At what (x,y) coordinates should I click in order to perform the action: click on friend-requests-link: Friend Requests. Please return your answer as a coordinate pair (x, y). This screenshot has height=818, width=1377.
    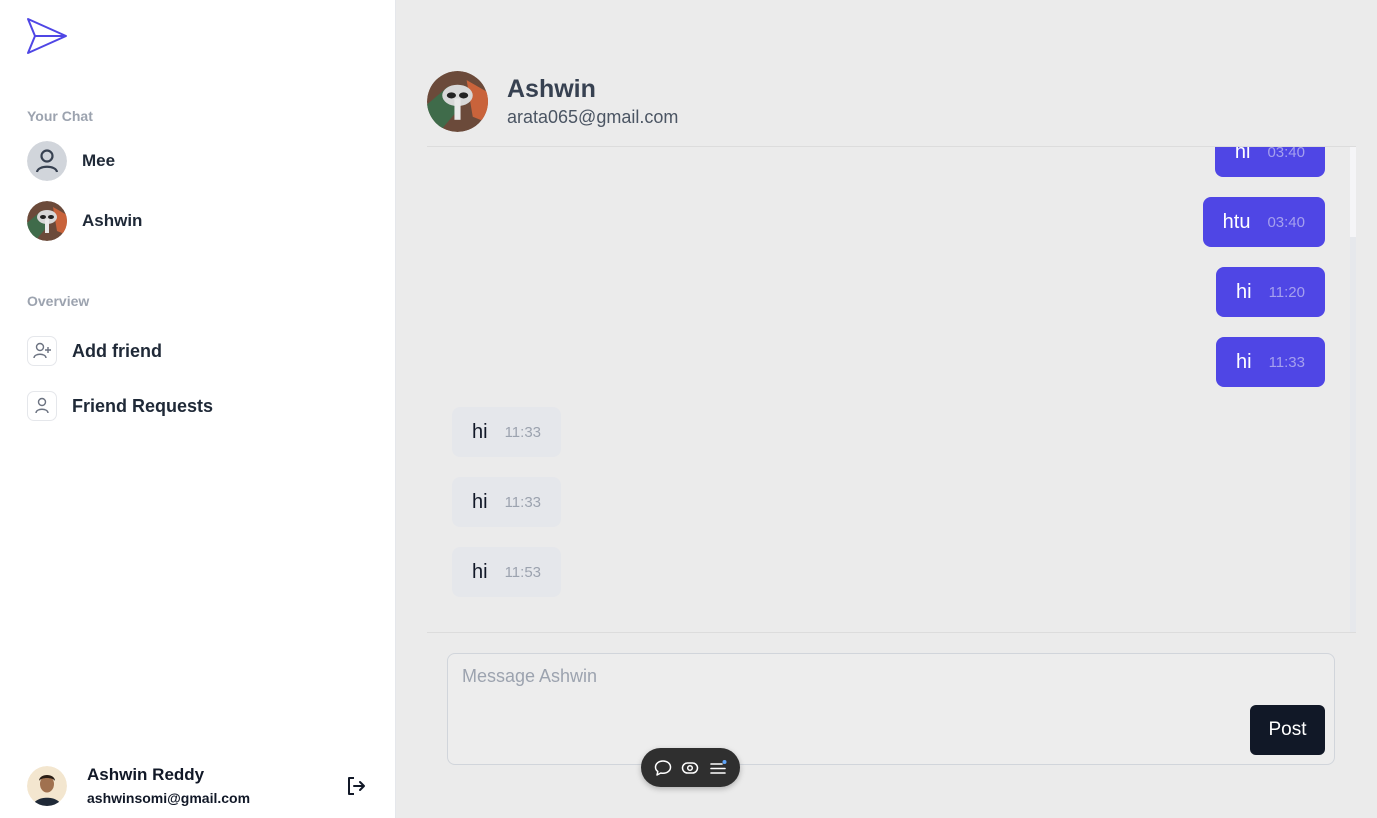
    Looking at the image, I should click on (120, 406).